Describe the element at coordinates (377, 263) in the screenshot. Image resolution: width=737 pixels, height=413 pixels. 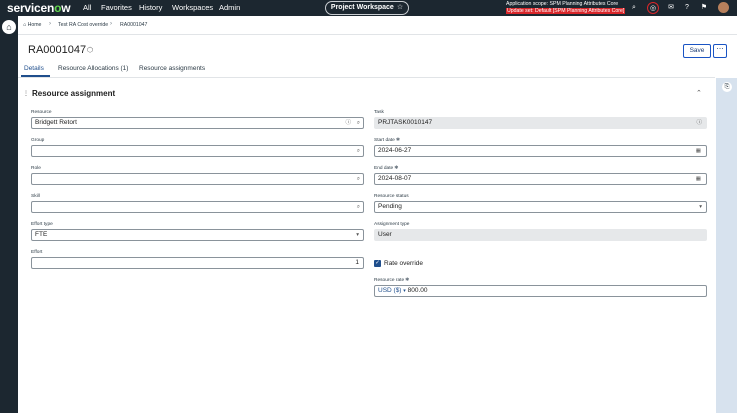
I see `rate-override-checkbox: ✓` at that location.